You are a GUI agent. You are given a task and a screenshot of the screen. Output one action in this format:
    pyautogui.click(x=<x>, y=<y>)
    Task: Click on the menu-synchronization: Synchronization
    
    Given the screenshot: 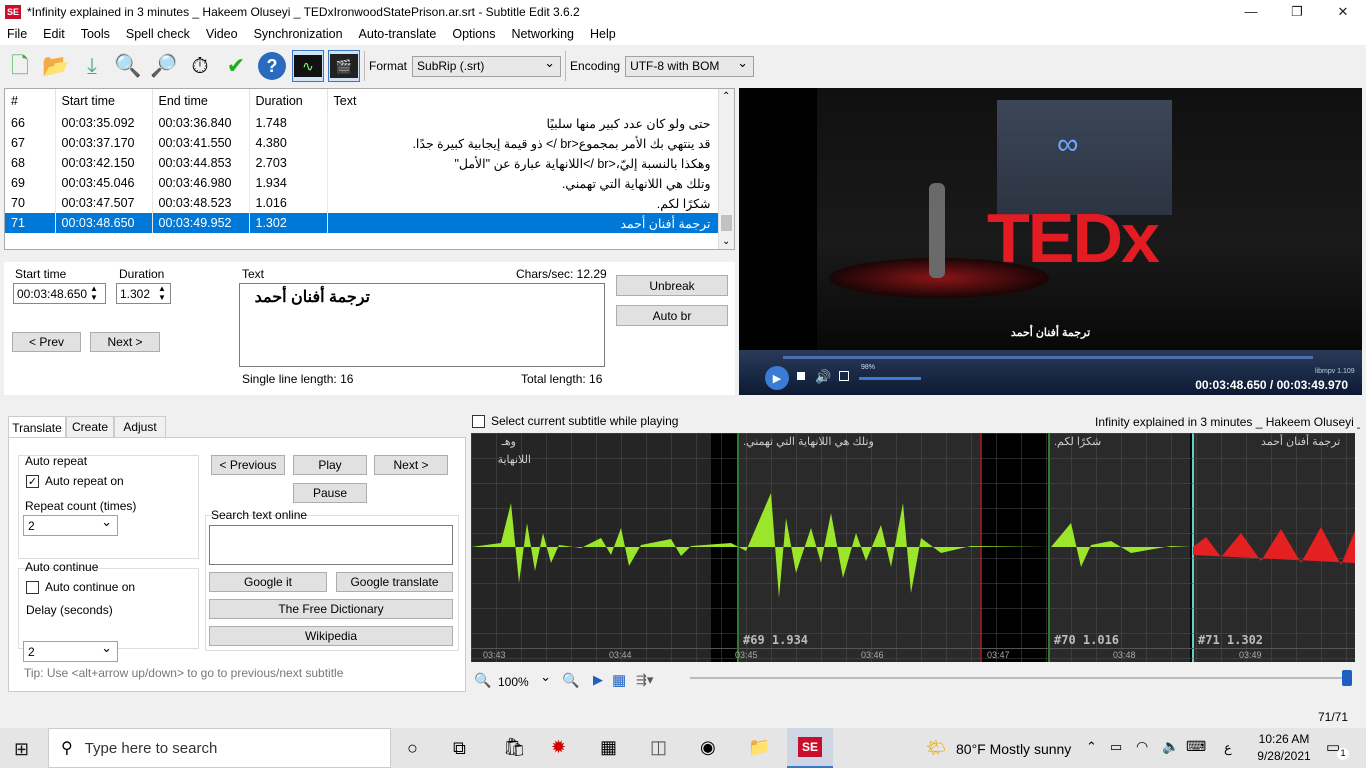 What is the action you would take?
    pyautogui.click(x=298, y=34)
    